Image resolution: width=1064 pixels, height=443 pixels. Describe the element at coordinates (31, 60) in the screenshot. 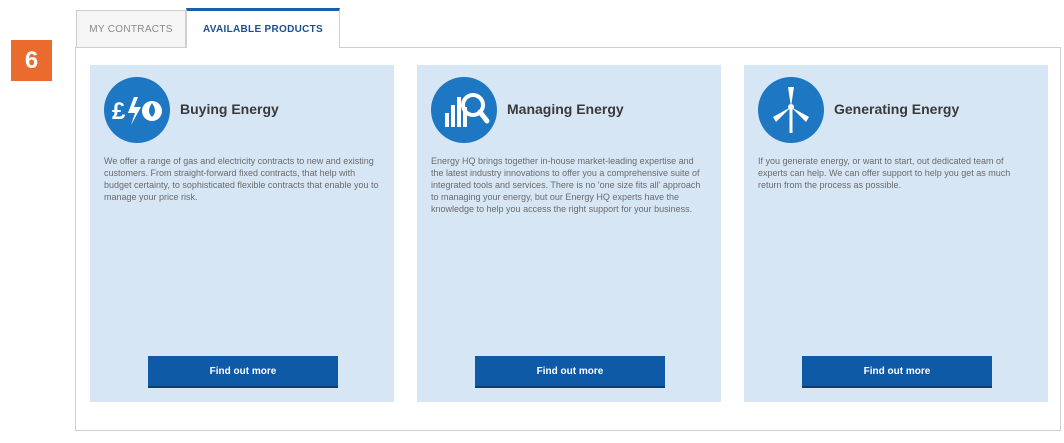

I see `step-badge: 6` at that location.